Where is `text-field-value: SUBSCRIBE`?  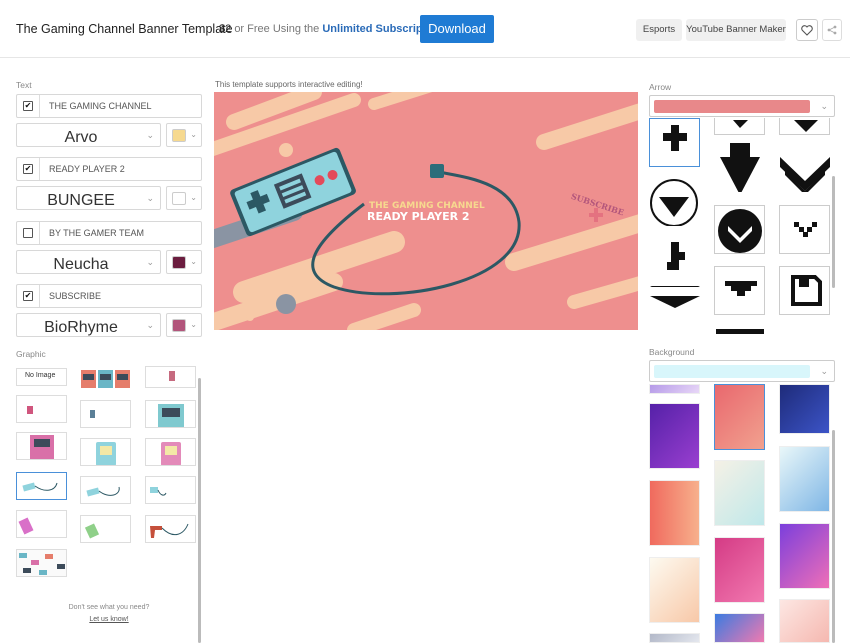
text-field-value: SUBSCRIBE is located at coordinates (75, 296).